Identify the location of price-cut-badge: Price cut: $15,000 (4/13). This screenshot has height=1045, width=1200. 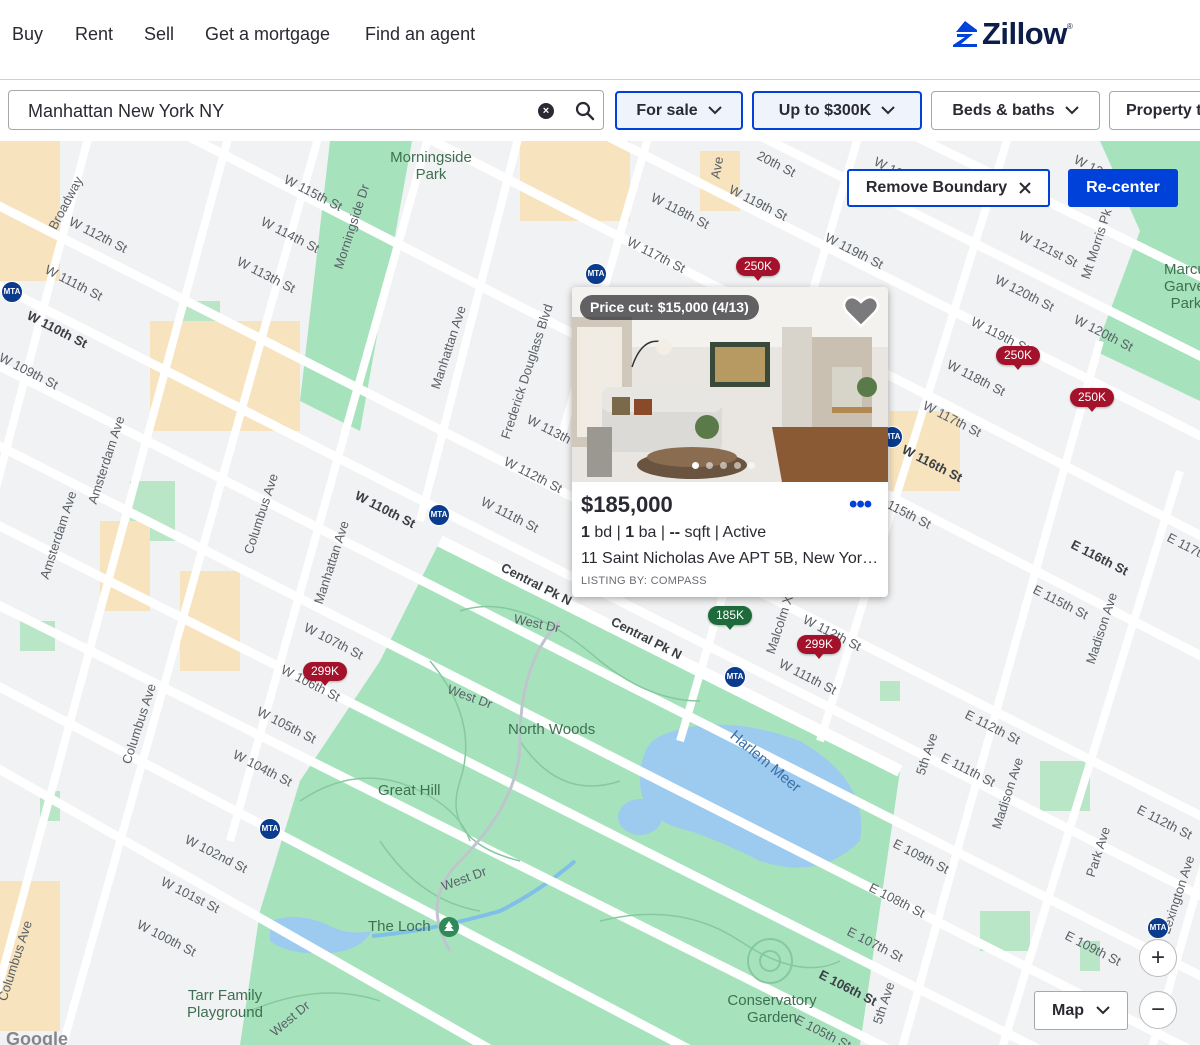
(669, 307).